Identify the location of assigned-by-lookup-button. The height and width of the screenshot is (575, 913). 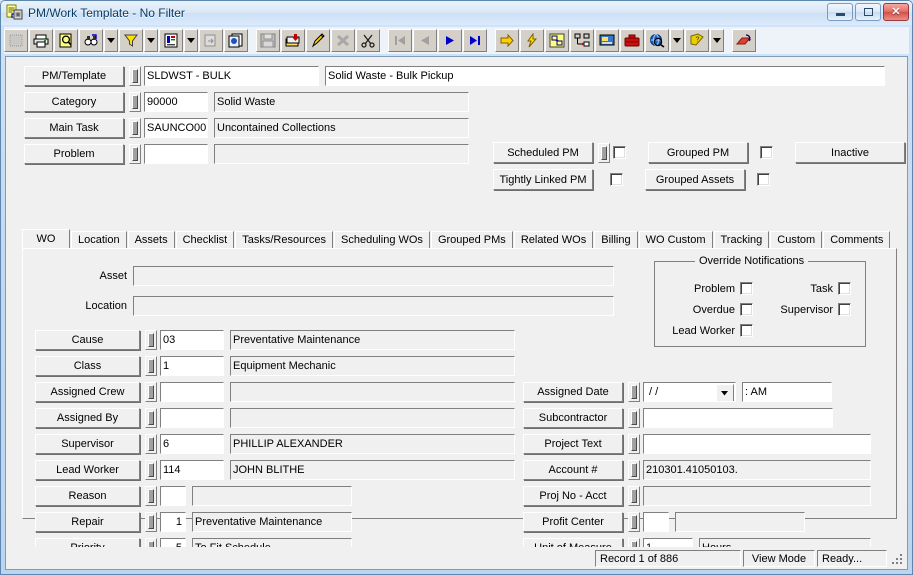
(151, 418).